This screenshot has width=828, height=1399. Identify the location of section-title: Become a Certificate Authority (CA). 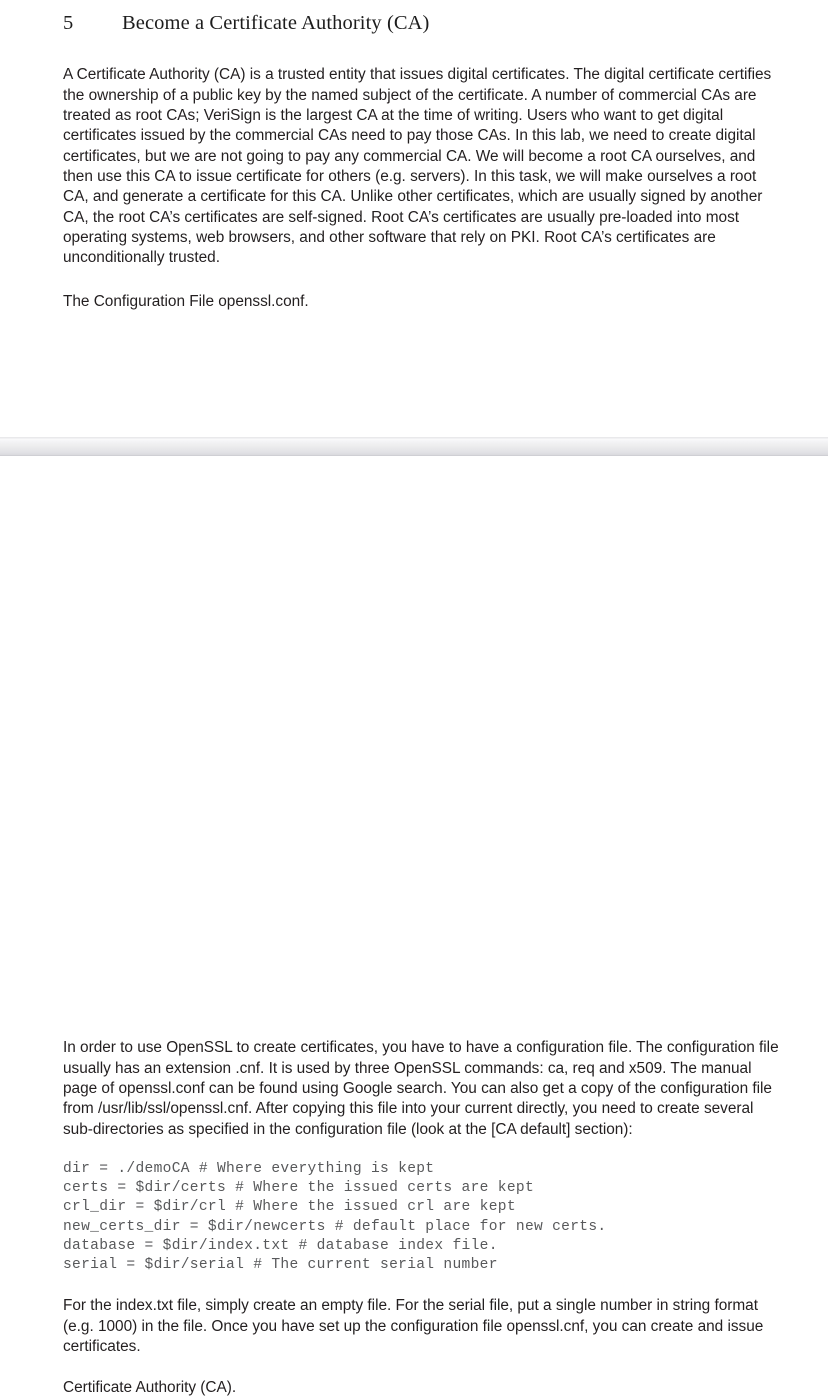
(276, 23).